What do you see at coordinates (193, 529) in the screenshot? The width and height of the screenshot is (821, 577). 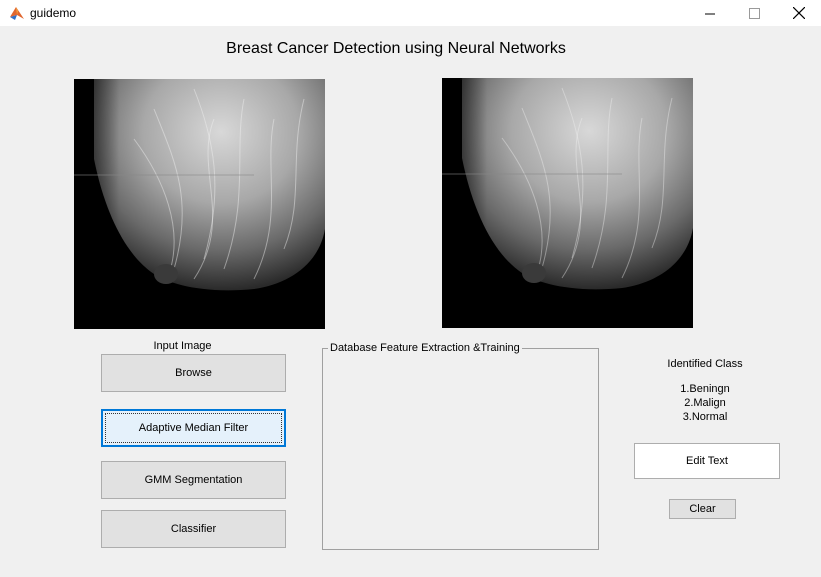 I see `classifier-button: Classifier` at bounding box center [193, 529].